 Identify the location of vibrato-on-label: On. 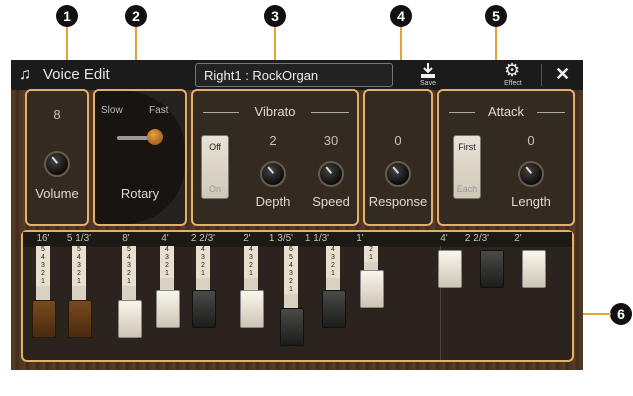
(214, 189).